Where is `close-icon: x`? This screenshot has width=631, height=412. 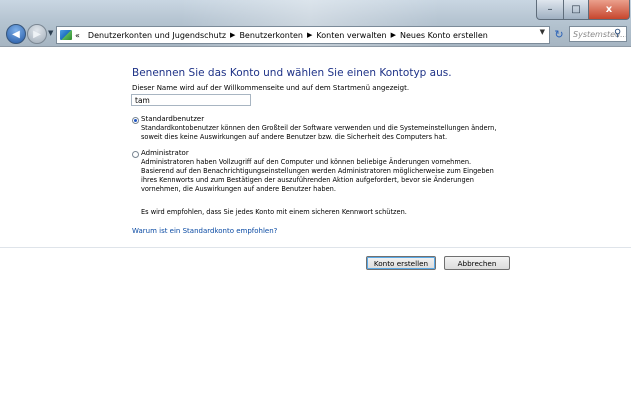
close-icon: x is located at coordinates (609, 9).